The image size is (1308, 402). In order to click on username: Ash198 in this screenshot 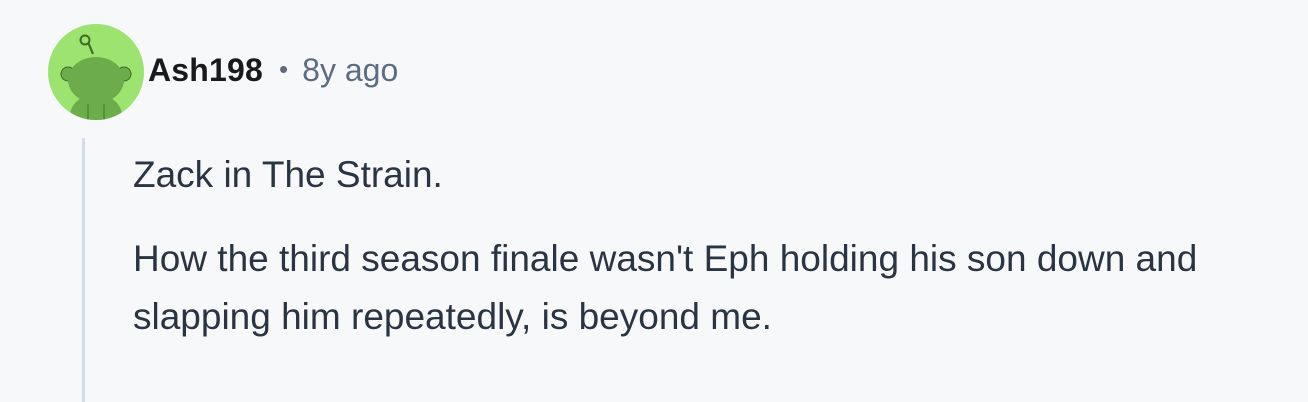, I will do `click(205, 70)`.